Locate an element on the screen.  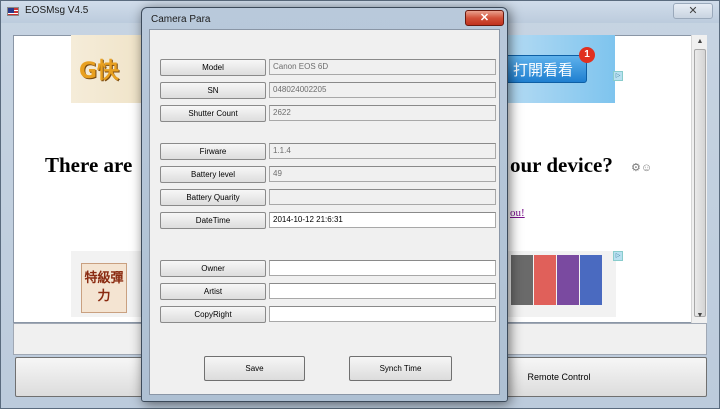
model-label: Model is located at coordinates (213, 67).